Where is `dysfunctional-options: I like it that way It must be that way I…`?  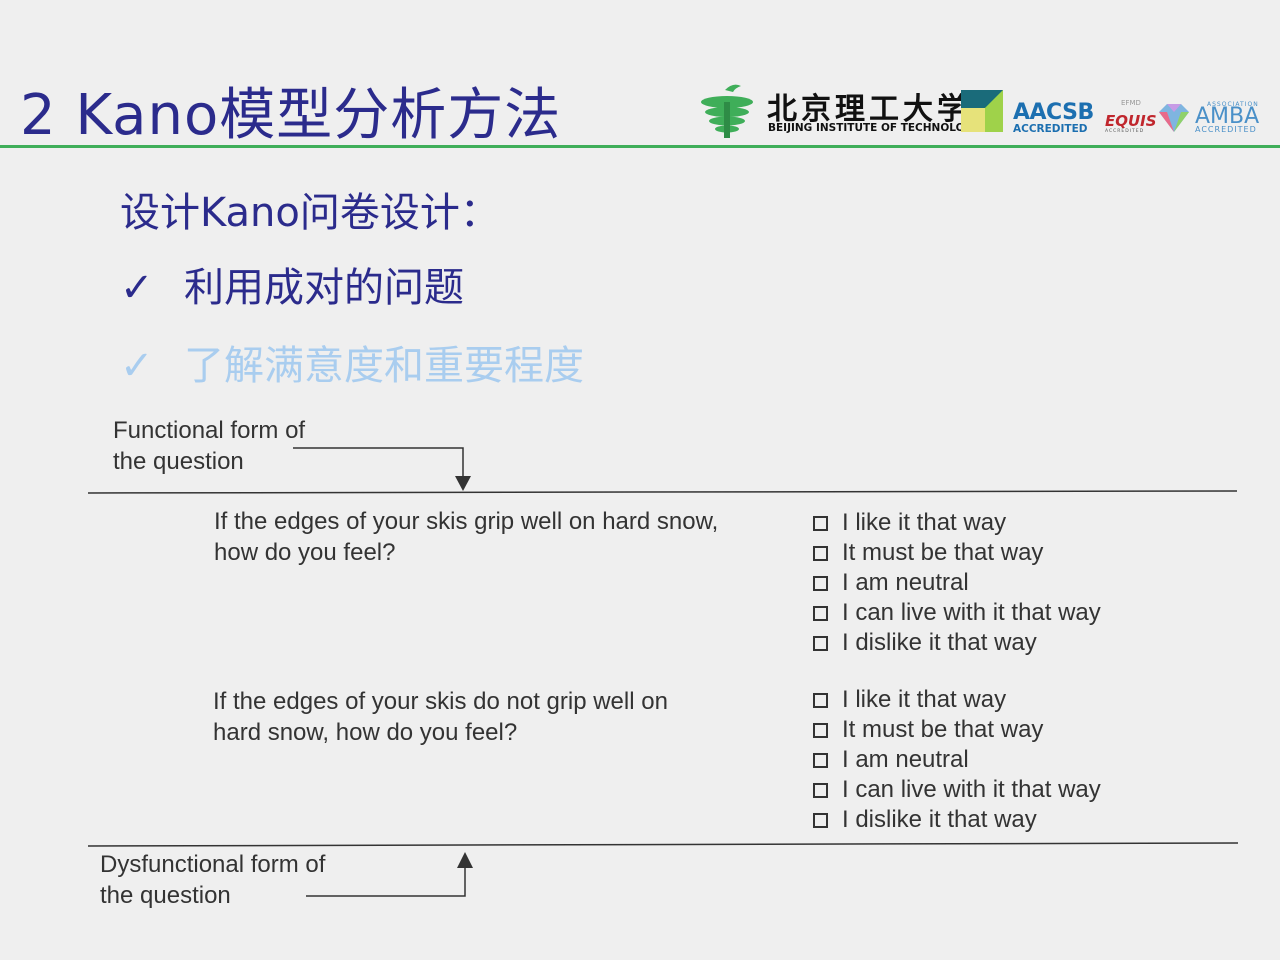 dysfunctional-options: I like it that way It must be that way I… is located at coordinates (957, 760).